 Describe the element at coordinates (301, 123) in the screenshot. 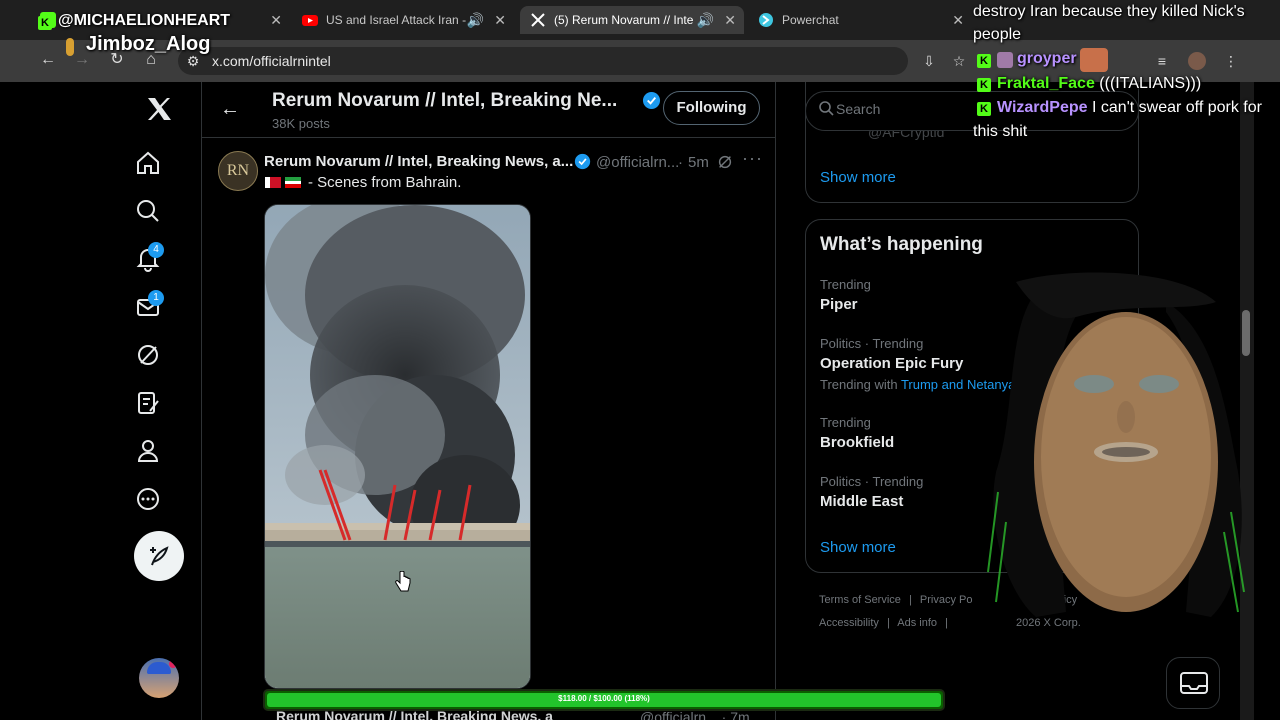

I see `post-count: 38K posts` at that location.